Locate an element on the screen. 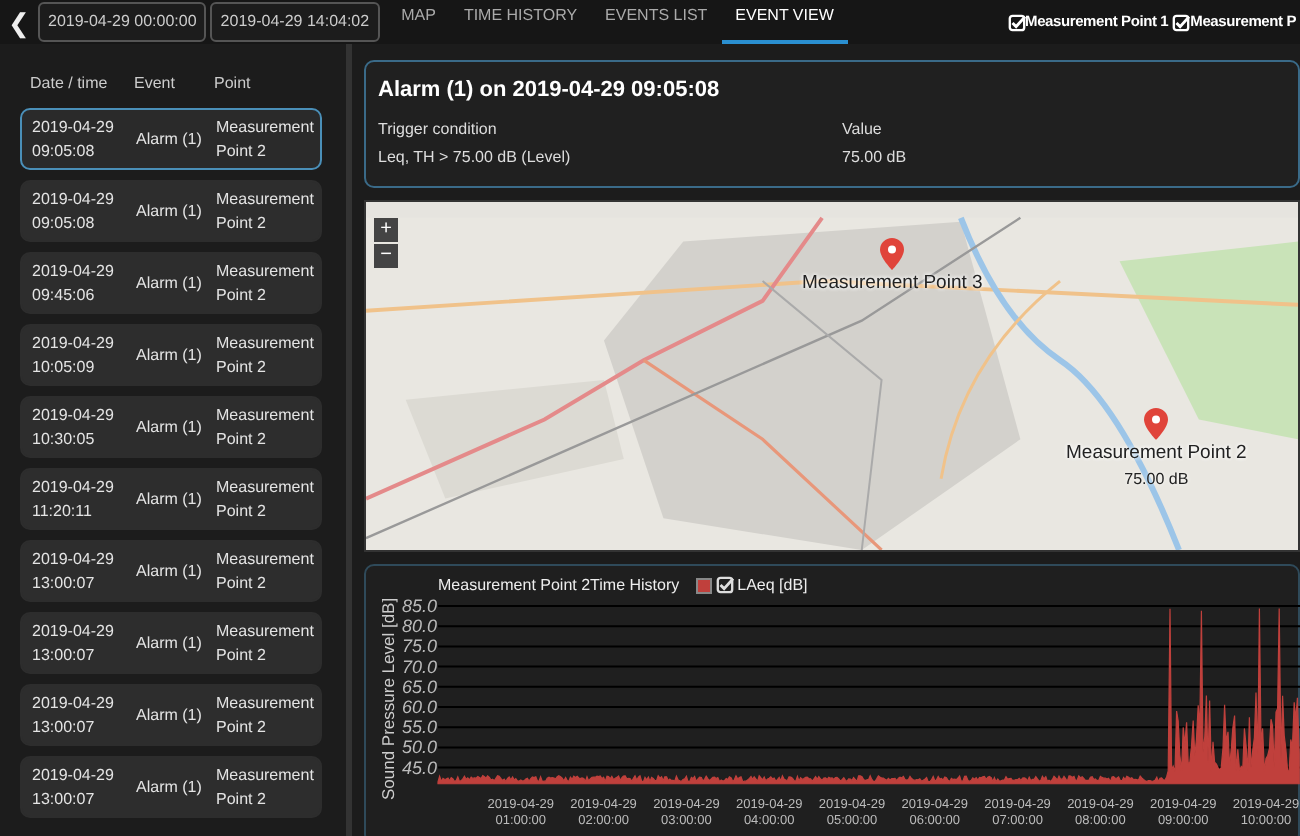 The height and width of the screenshot is (836, 1300). field-label: Value is located at coordinates (863, 129).